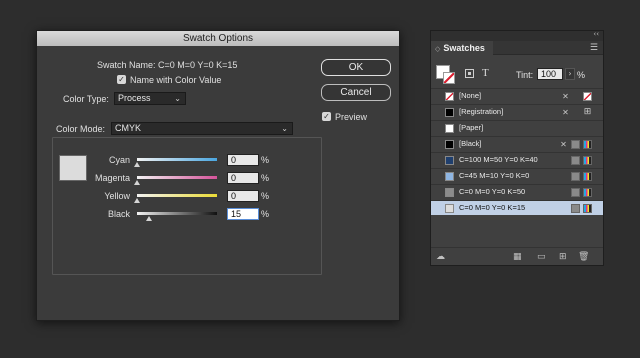 The image size is (640, 358). What do you see at coordinates (137, 182) in the screenshot?
I see `slider-thumb-magenta` at bounding box center [137, 182].